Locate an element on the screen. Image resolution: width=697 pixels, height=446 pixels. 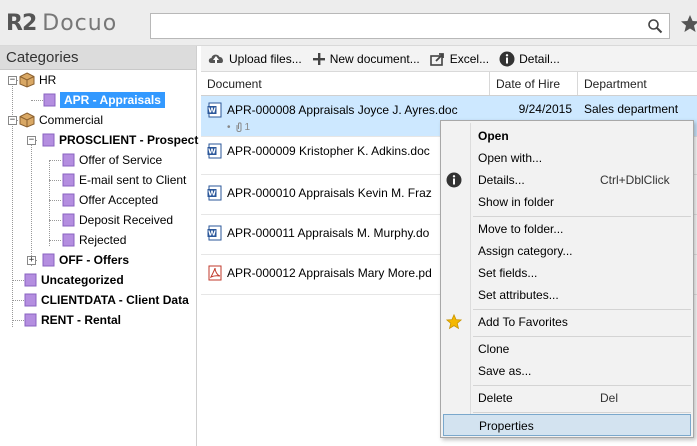
delete-shortcut: Del is located at coordinates (609, 398).